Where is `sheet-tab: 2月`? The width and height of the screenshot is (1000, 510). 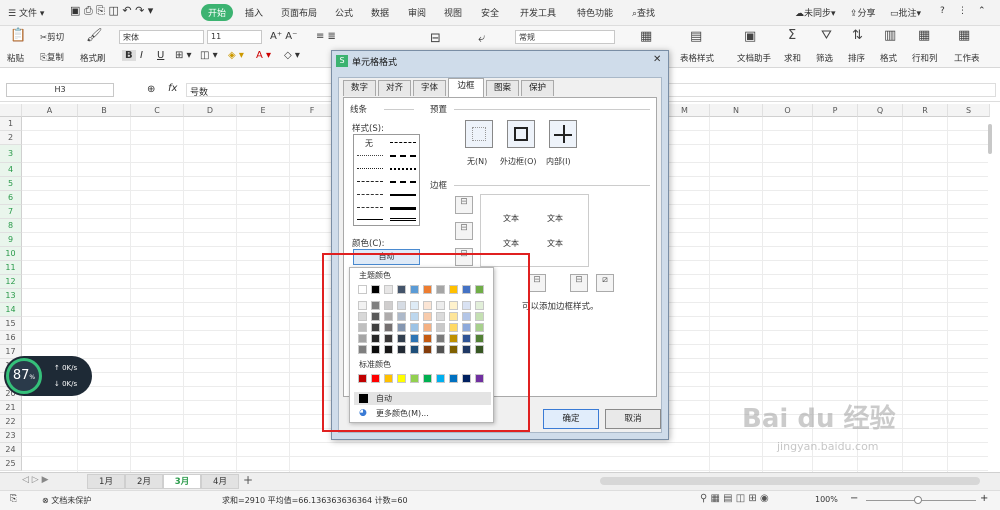
sheet-tab: 2月 is located at coordinates (144, 481).